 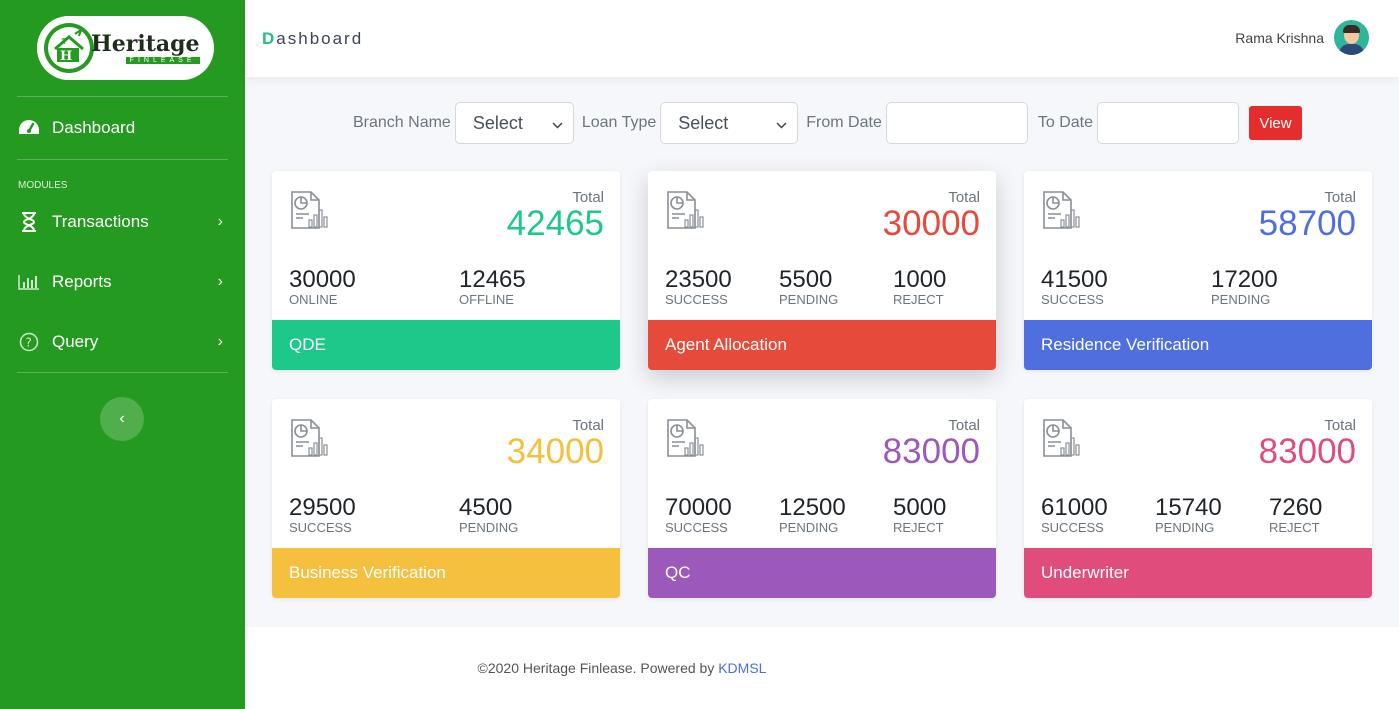 I want to click on stat-value: 7260, so click(x=1296, y=507).